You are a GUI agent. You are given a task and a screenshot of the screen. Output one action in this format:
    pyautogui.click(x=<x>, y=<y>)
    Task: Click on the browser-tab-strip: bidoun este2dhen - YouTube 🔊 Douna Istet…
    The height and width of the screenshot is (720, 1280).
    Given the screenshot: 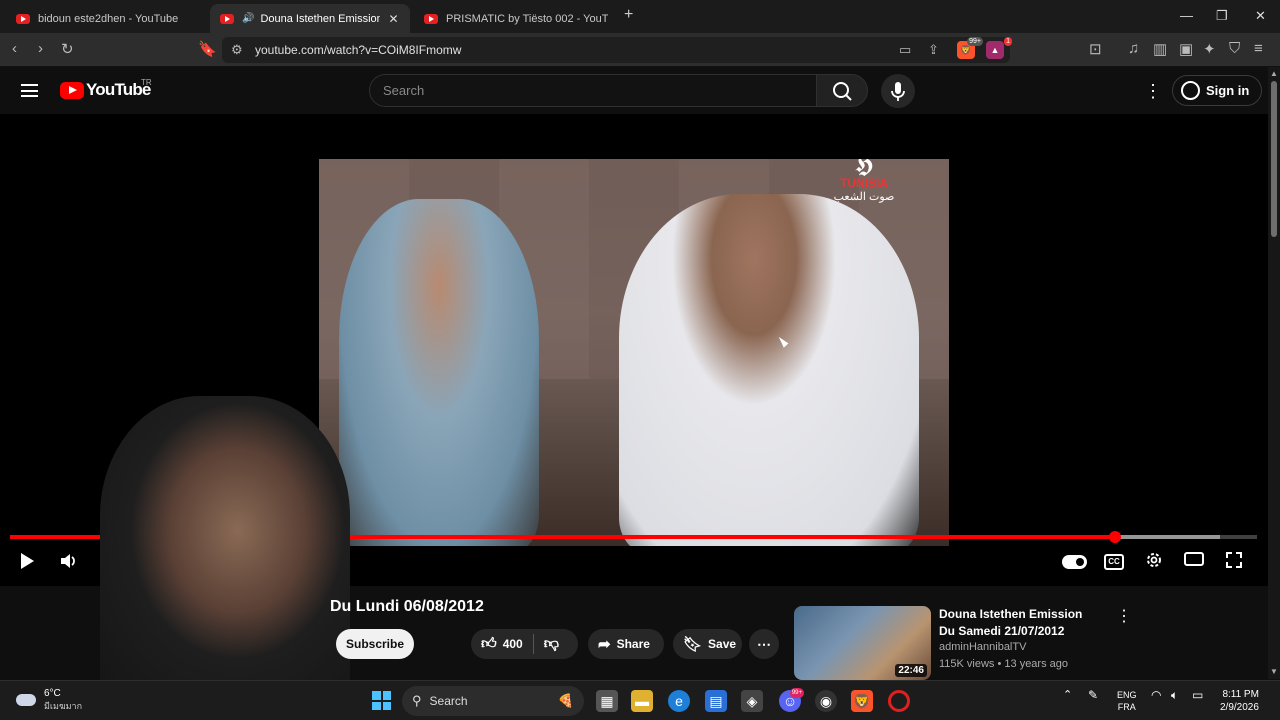 What is the action you would take?
    pyautogui.click(x=640, y=16)
    